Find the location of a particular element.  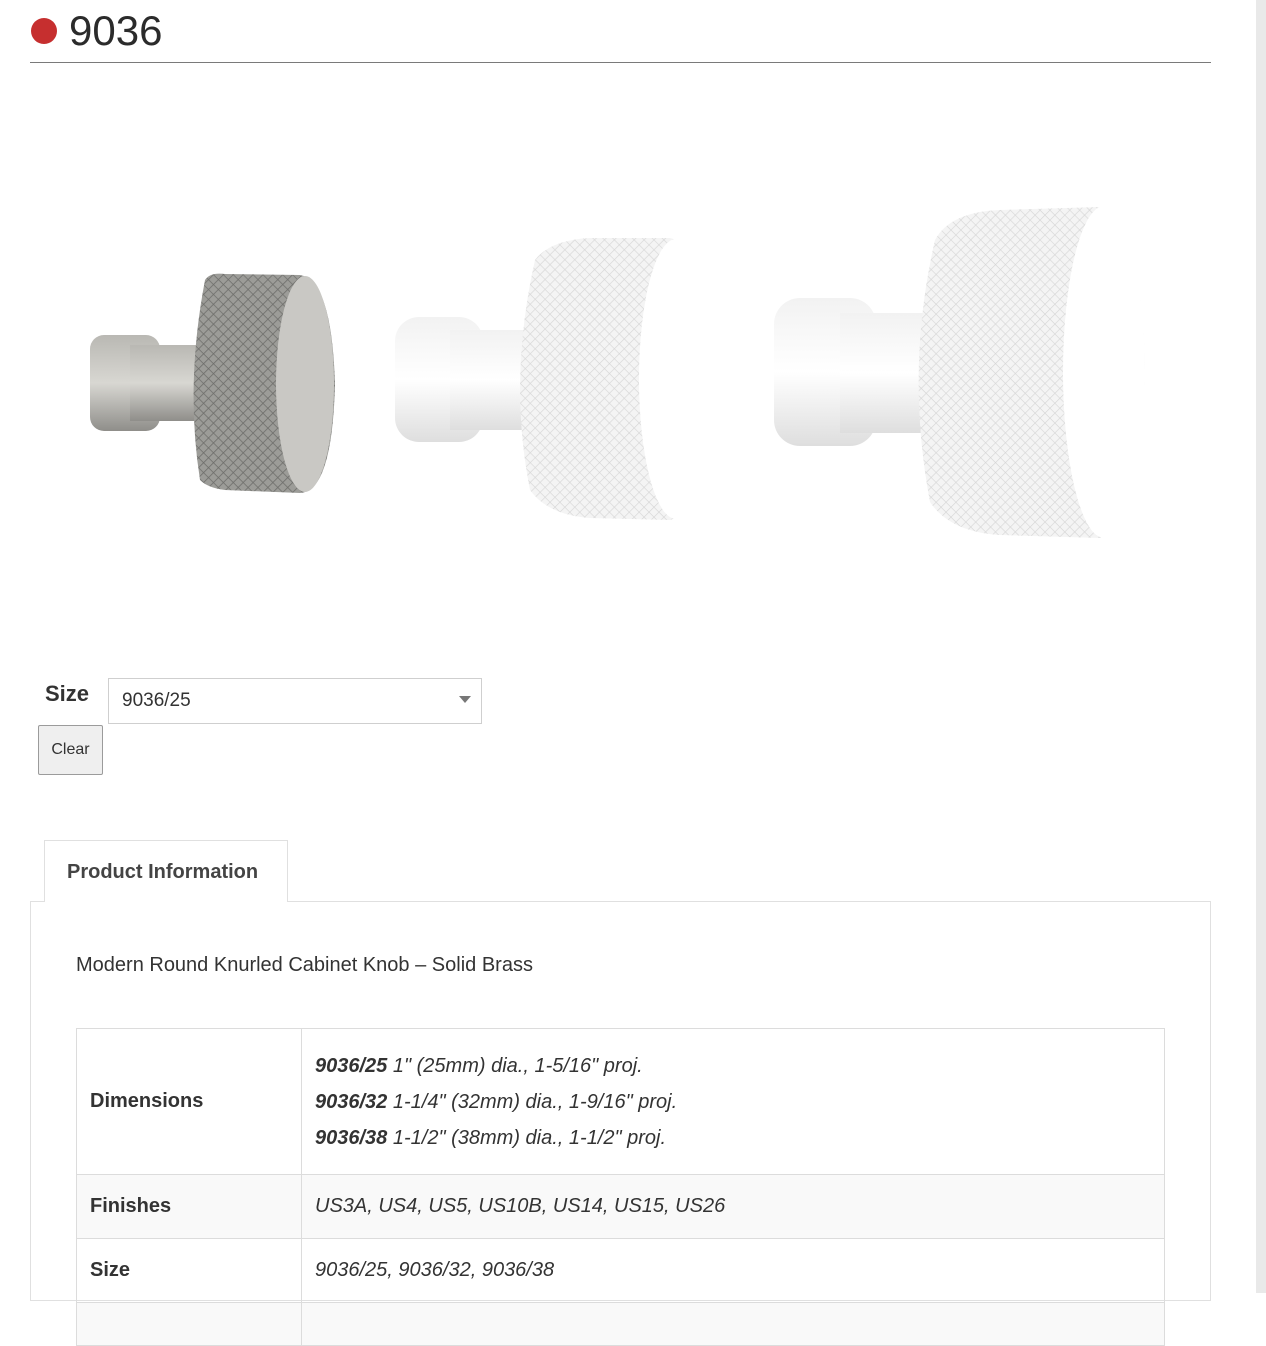

finishes-label: Finishes is located at coordinates (189, 1206).